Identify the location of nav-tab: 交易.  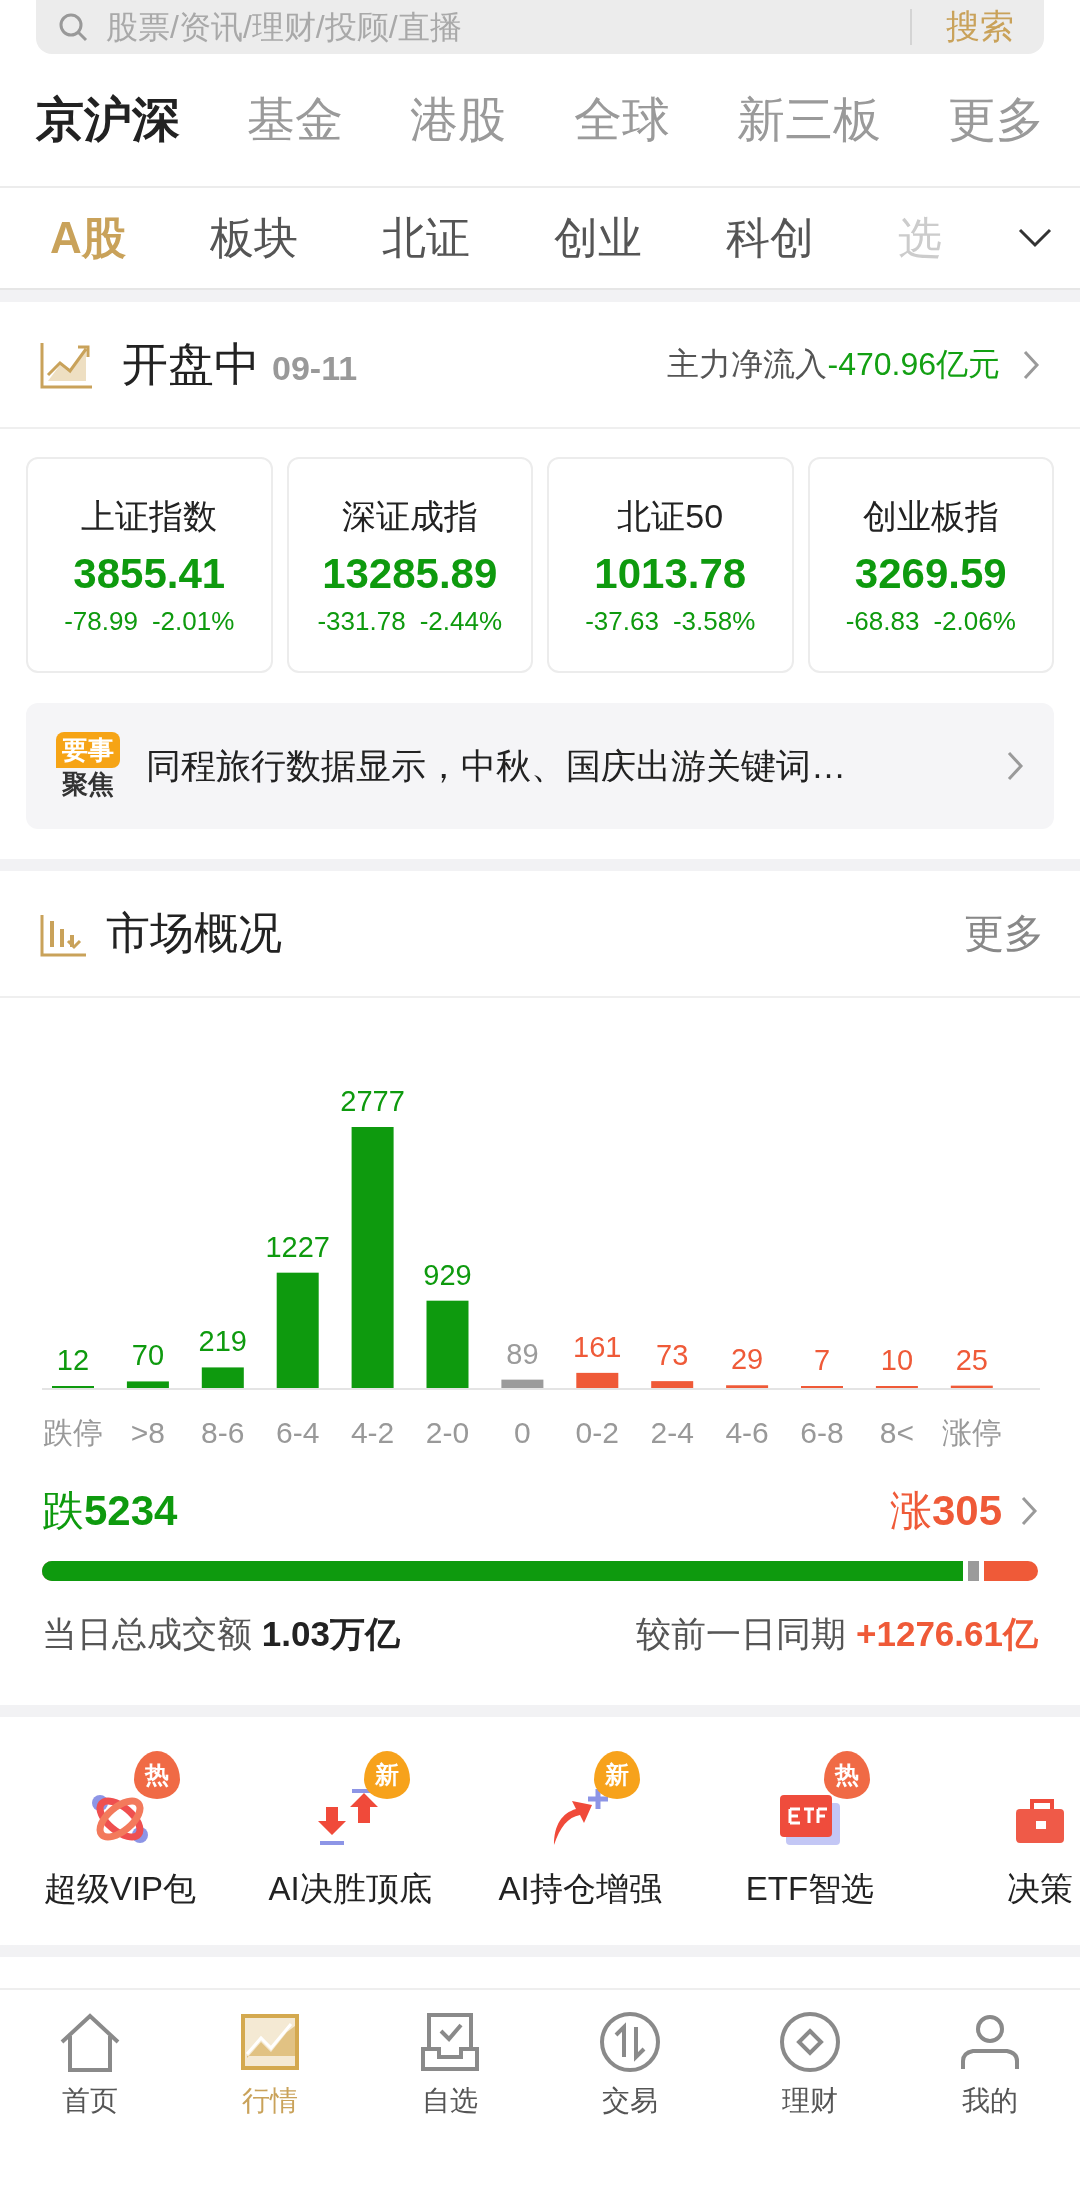
(630, 2070).